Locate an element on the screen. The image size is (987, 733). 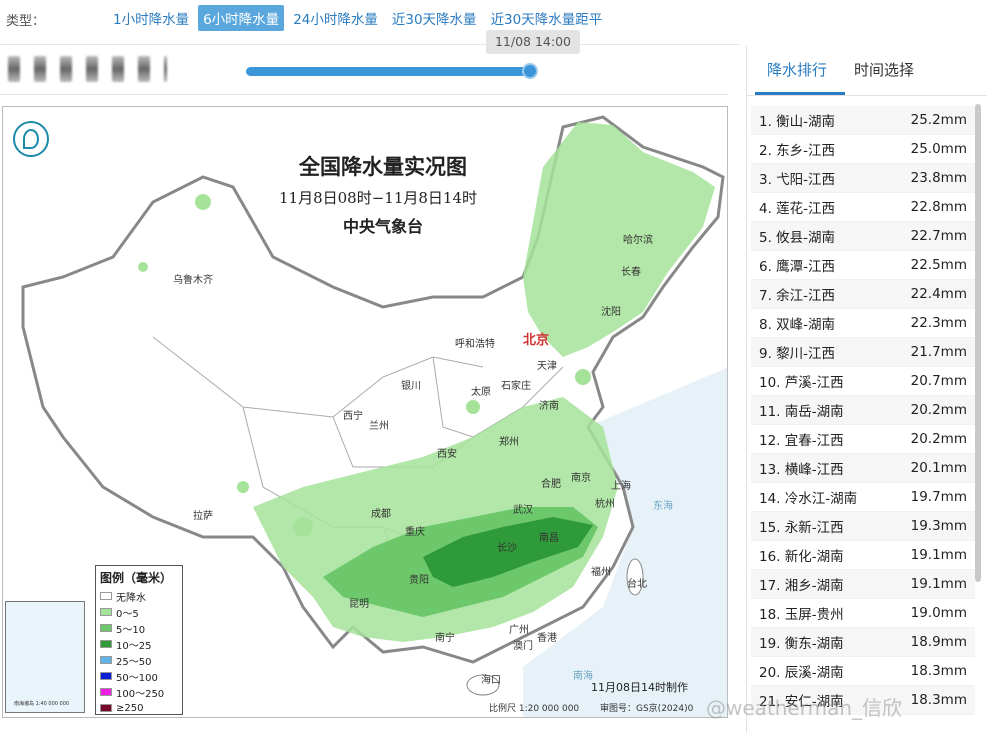
ranking-row: 13. 横峰-江西 20.1mm is located at coordinates (863, 468).